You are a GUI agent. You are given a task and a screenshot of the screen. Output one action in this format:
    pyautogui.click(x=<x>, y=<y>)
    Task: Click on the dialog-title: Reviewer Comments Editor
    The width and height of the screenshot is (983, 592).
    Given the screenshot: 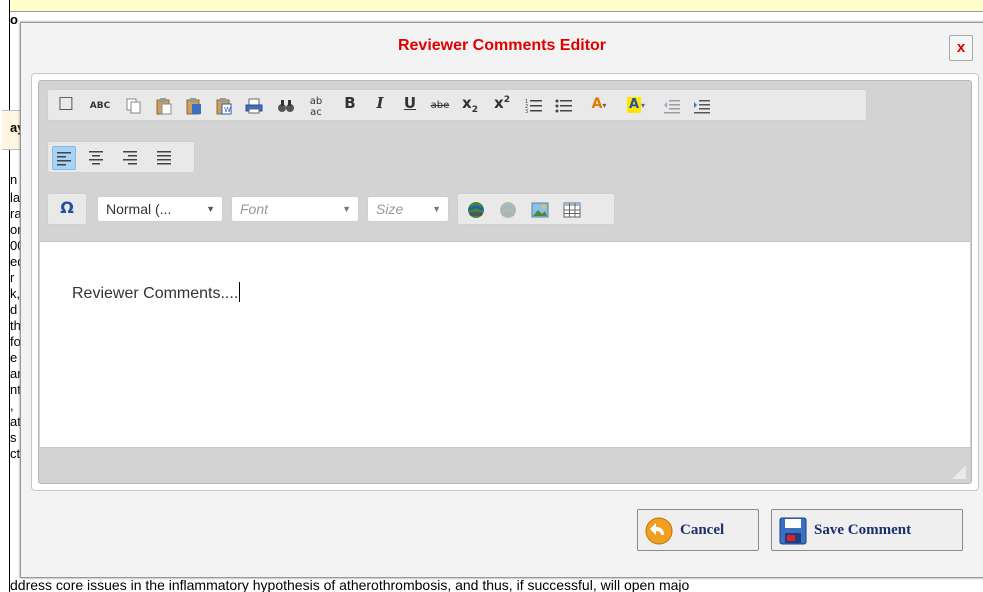 What is the action you would take?
    pyautogui.click(x=502, y=45)
    